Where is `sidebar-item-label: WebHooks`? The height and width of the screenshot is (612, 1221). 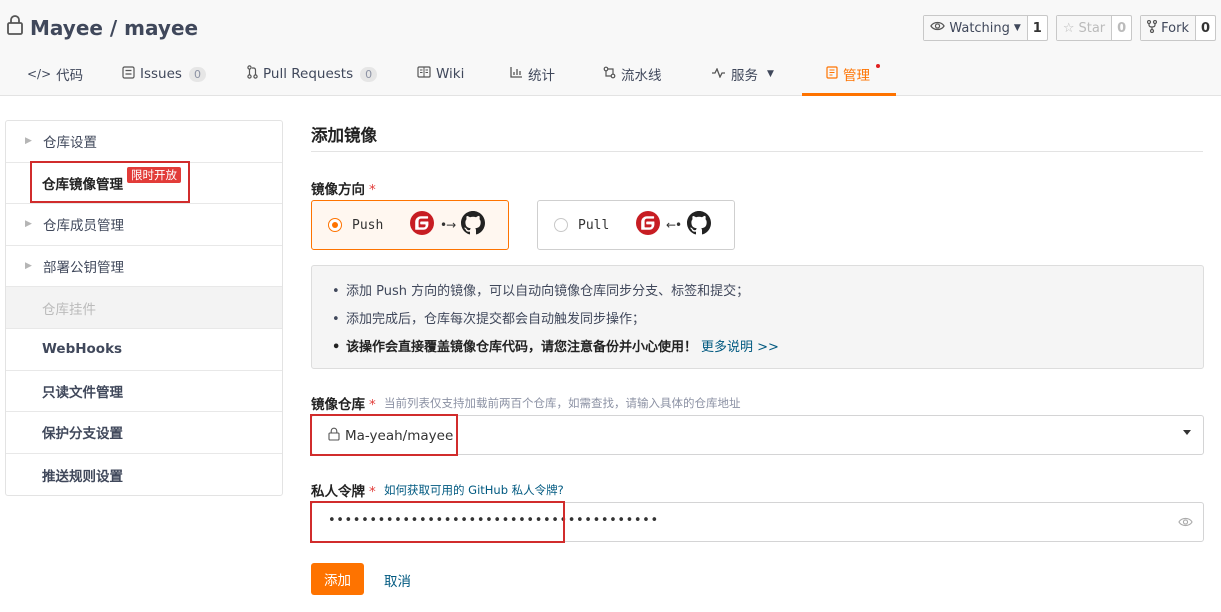 sidebar-item-label: WebHooks is located at coordinates (82, 349).